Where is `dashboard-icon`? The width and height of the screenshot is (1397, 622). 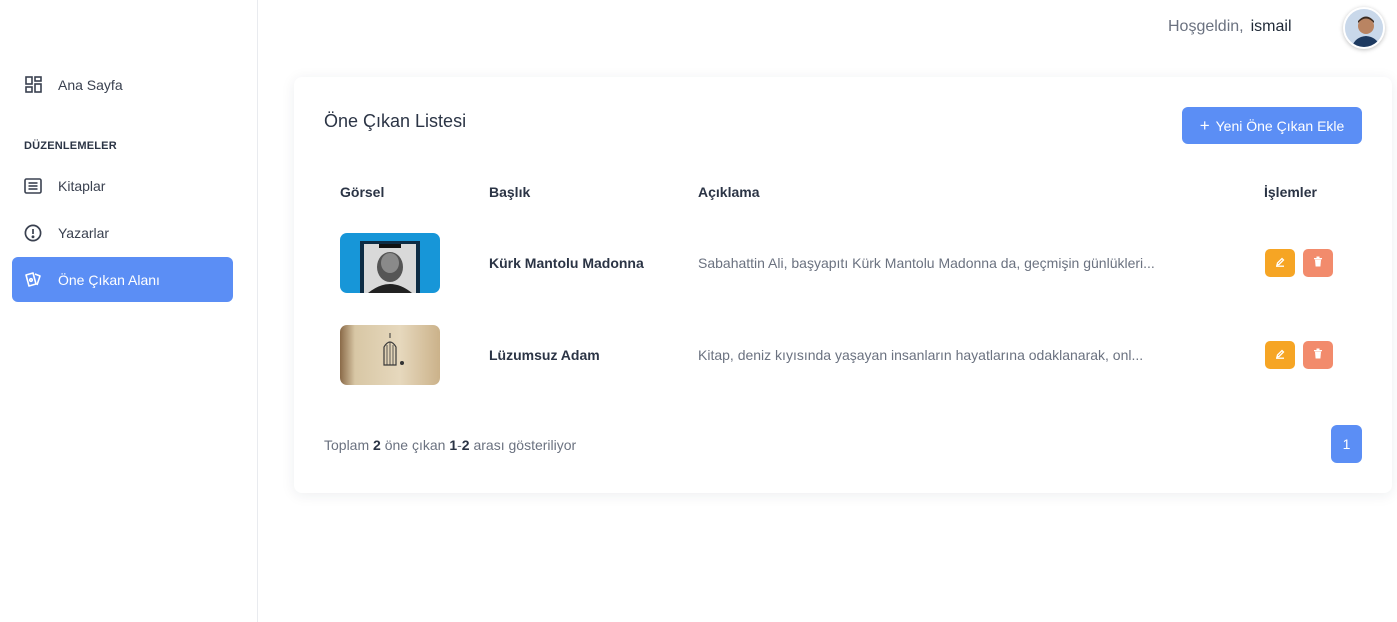
dashboard-icon is located at coordinates (33, 85).